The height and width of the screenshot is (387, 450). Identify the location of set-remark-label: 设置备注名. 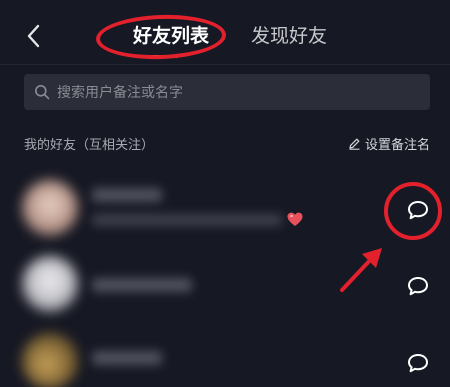
(397, 145).